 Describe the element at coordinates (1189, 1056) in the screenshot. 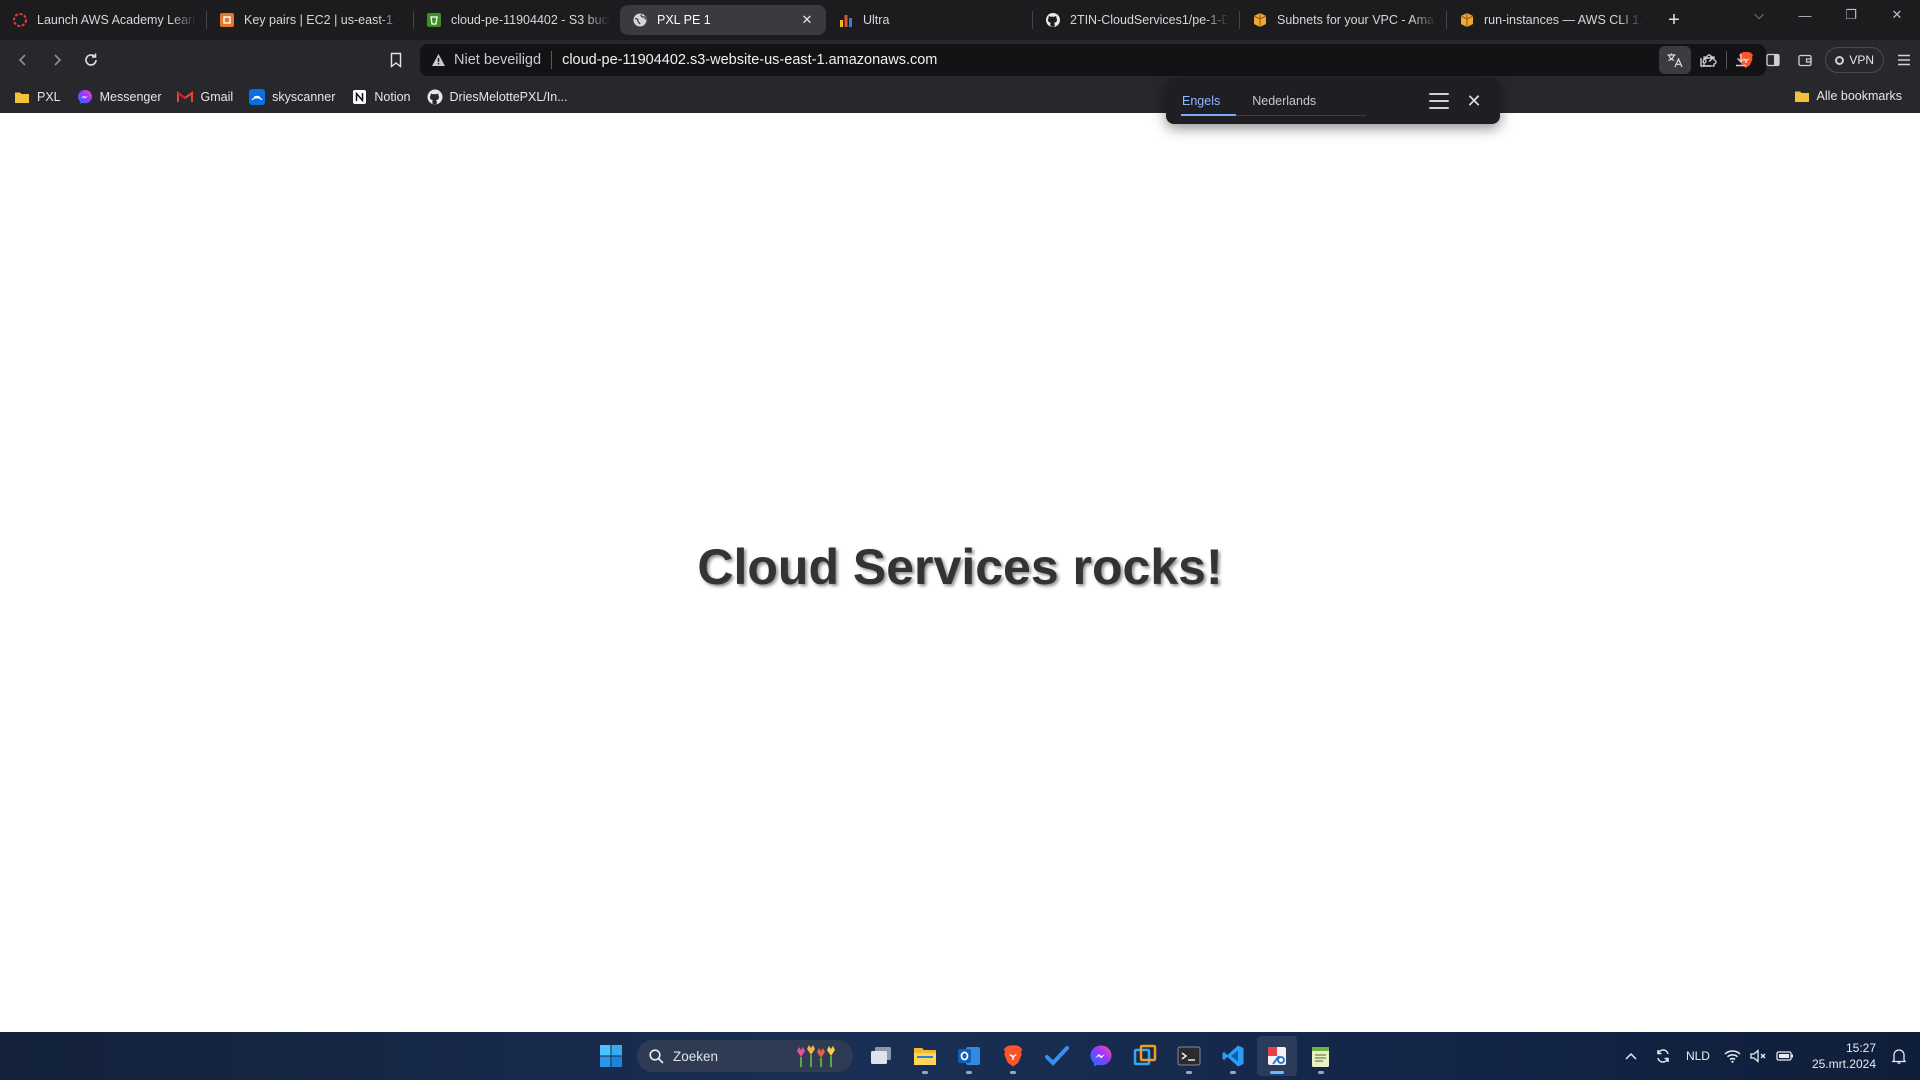

I see `terminal-icon` at that location.